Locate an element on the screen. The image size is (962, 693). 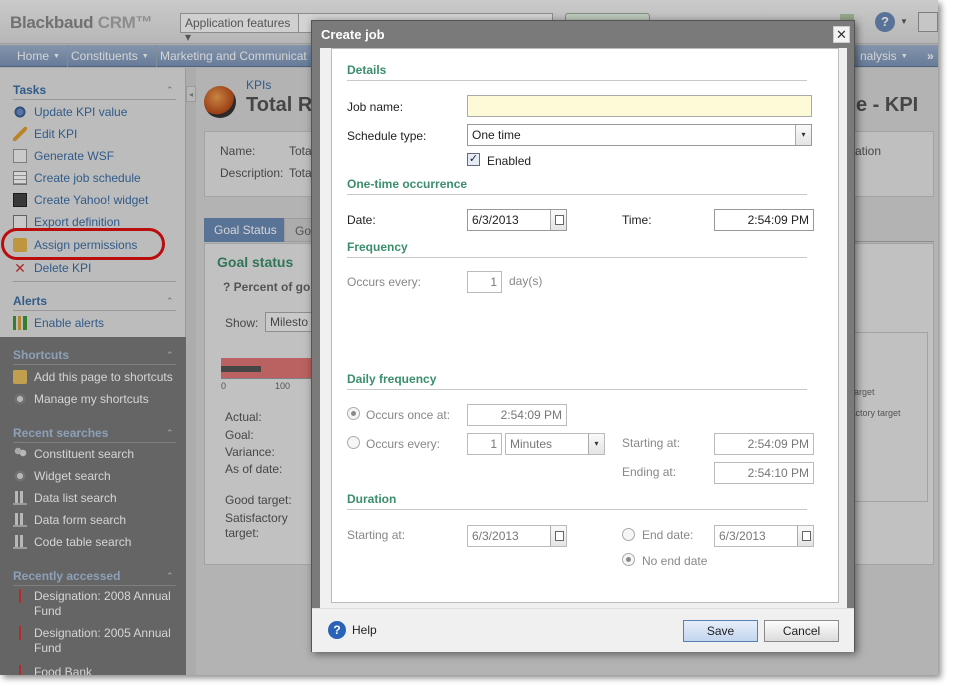
date-input: 6/3/2013 is located at coordinates (517, 220).